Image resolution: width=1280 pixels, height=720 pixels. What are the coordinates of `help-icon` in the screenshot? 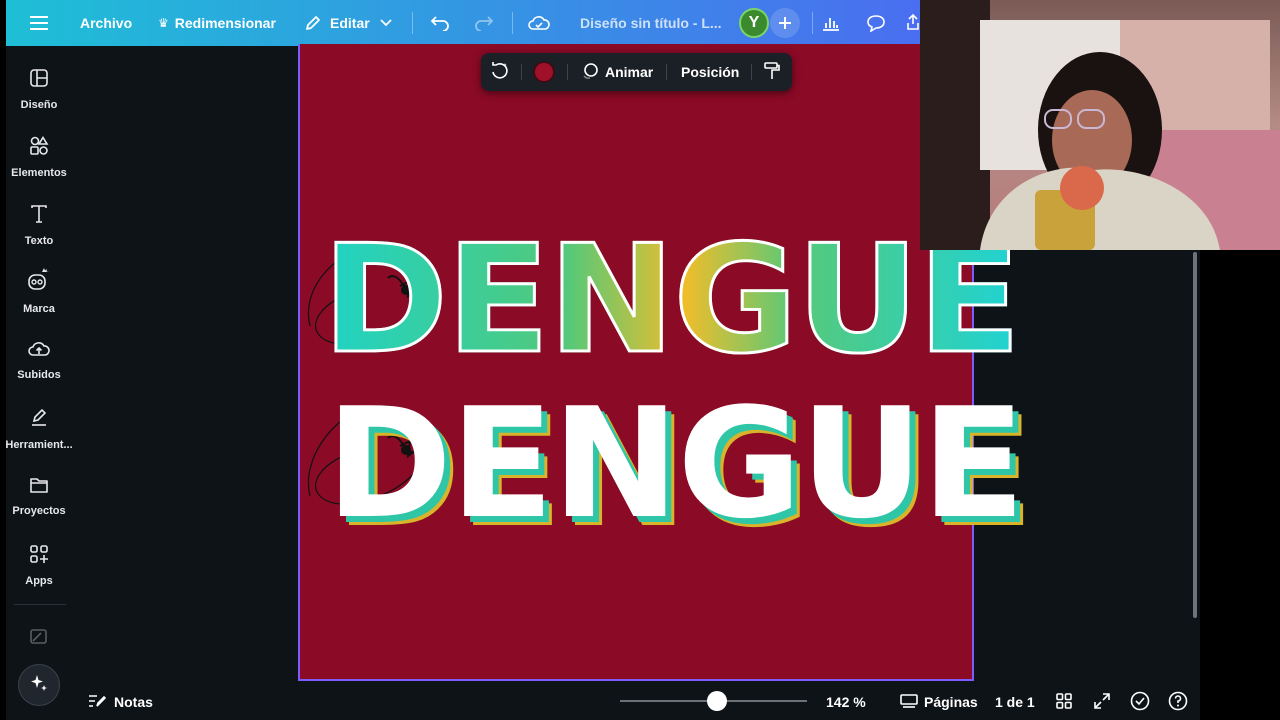 It's located at (1178, 702).